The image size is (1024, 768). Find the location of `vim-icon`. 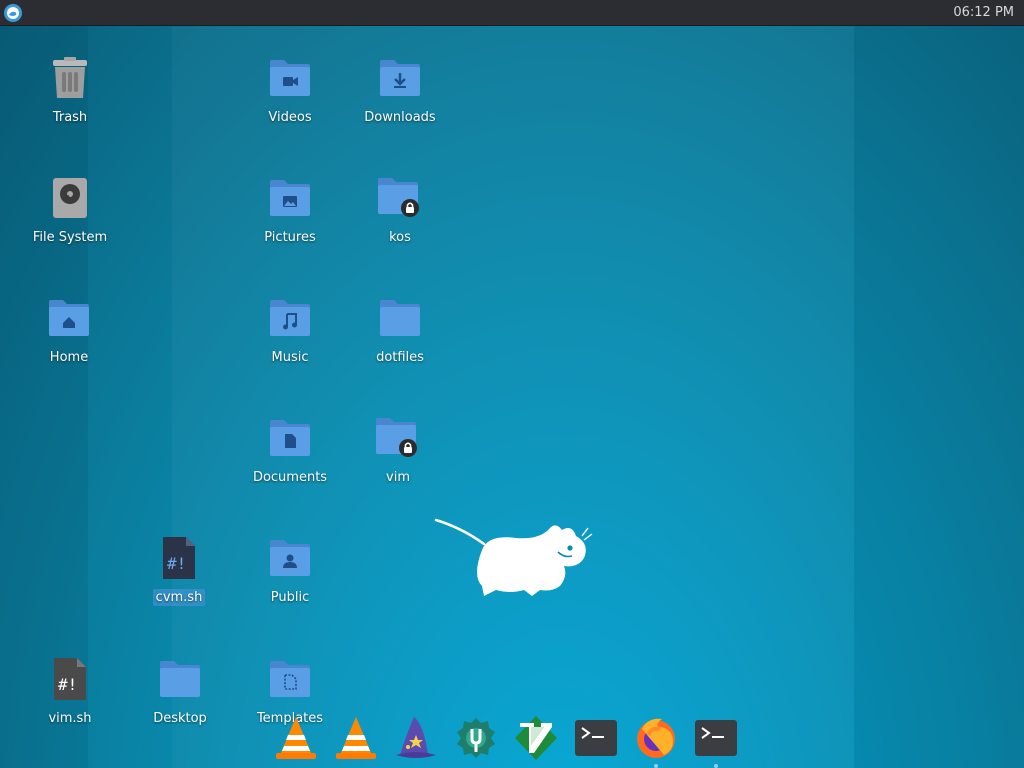

vim-icon is located at coordinates (536, 738).